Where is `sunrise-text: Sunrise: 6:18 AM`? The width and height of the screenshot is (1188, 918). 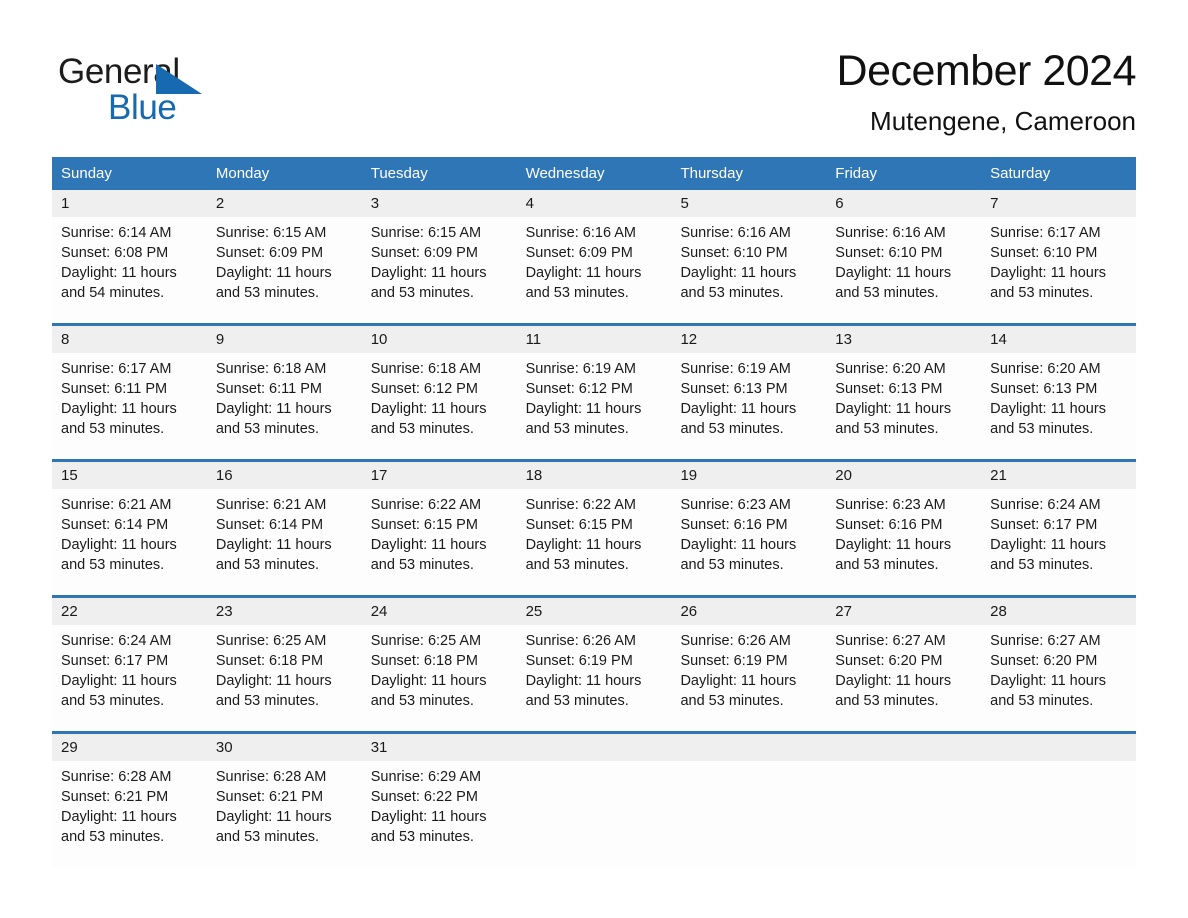 sunrise-text: Sunrise: 6:18 AM is located at coordinates (271, 369).